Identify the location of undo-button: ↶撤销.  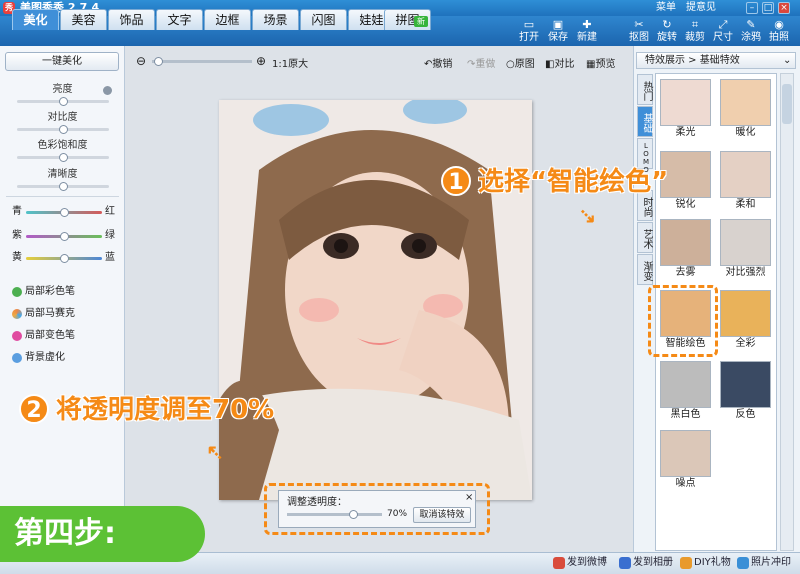
(438, 62).